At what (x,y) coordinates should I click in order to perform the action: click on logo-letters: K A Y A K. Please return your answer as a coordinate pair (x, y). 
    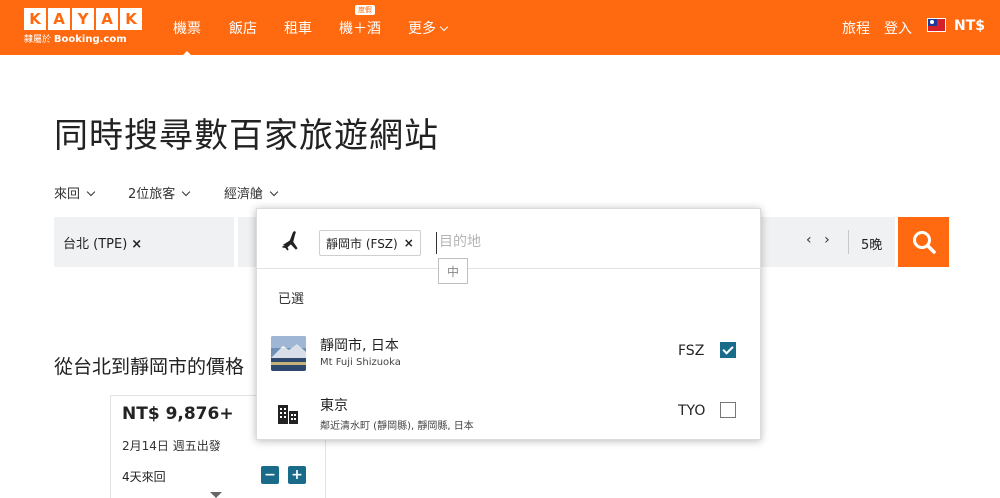
    Looking at the image, I should click on (83, 19).